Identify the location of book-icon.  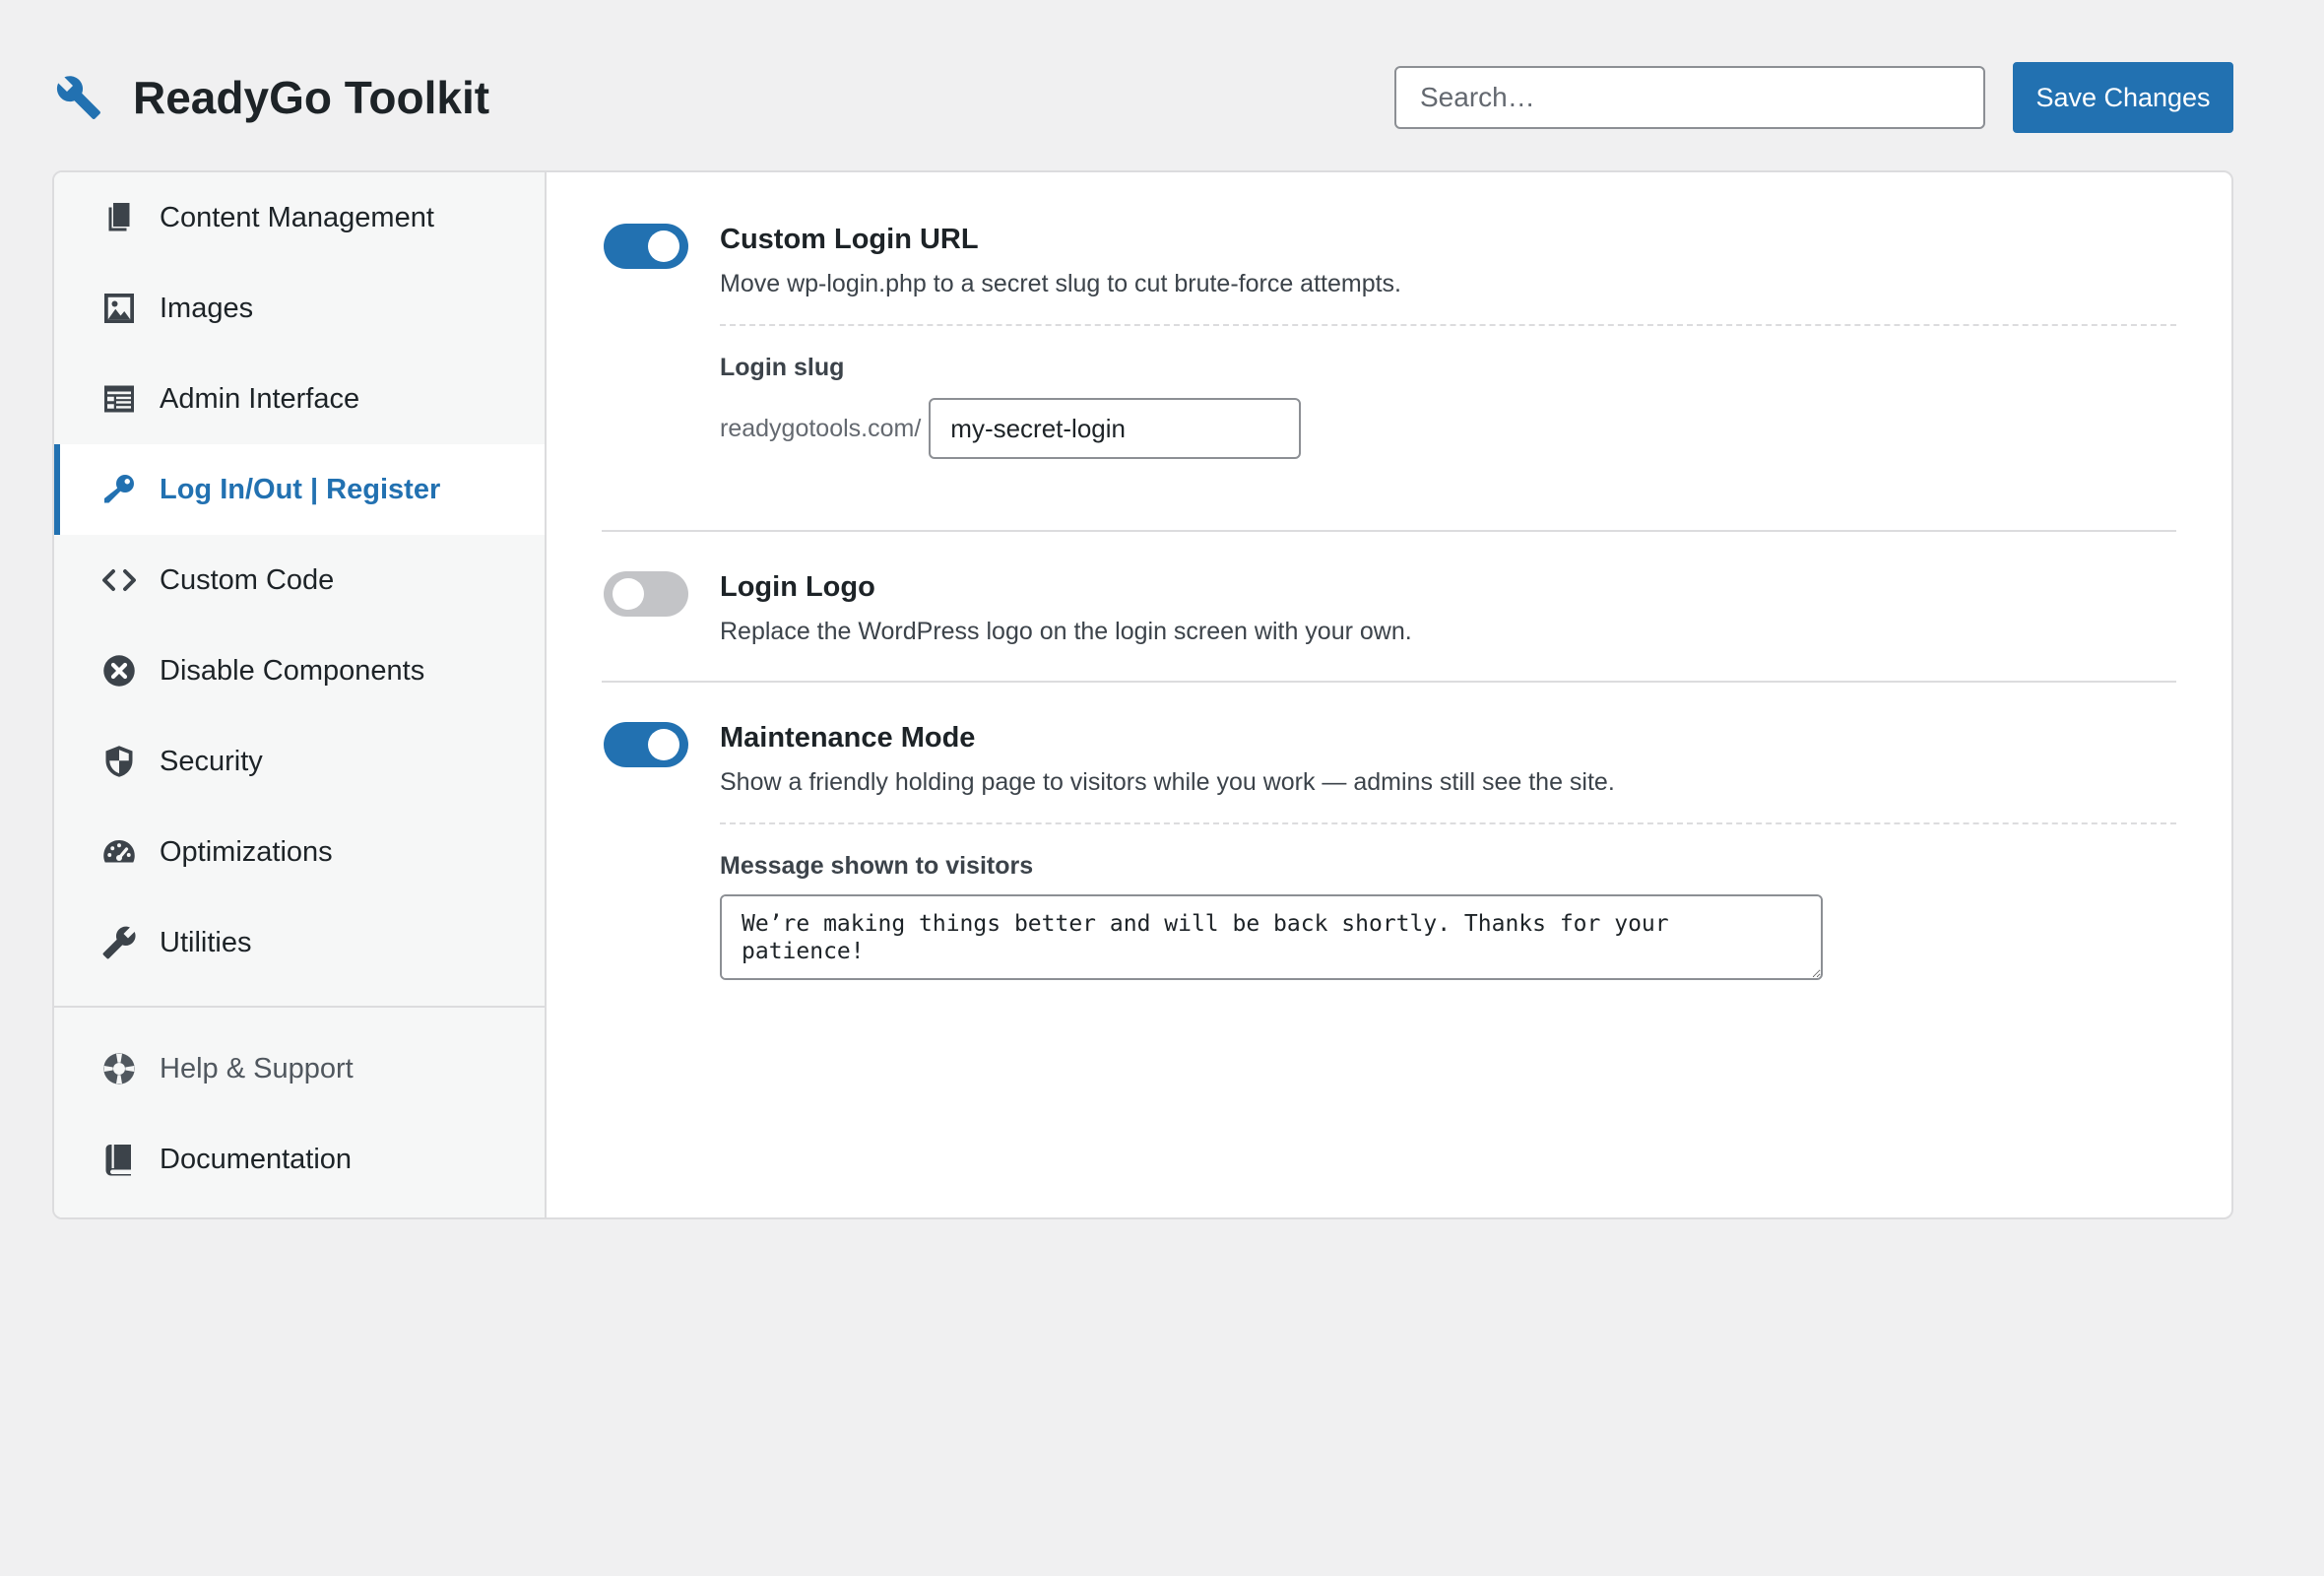
(119, 1159).